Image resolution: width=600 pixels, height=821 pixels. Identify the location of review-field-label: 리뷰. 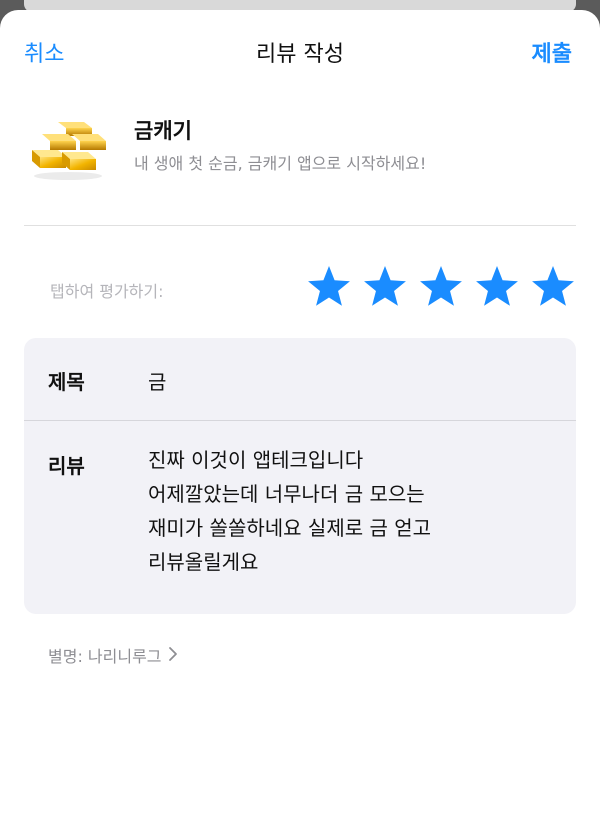
(66, 466).